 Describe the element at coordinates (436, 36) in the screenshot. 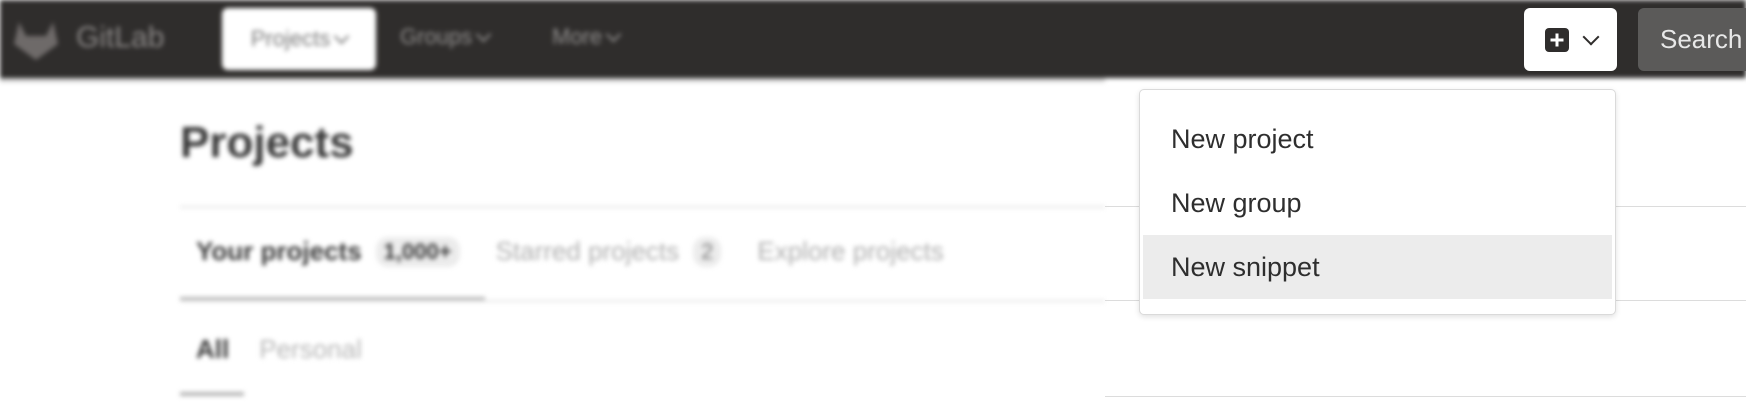

I see `nav-groups-label: Groups` at that location.